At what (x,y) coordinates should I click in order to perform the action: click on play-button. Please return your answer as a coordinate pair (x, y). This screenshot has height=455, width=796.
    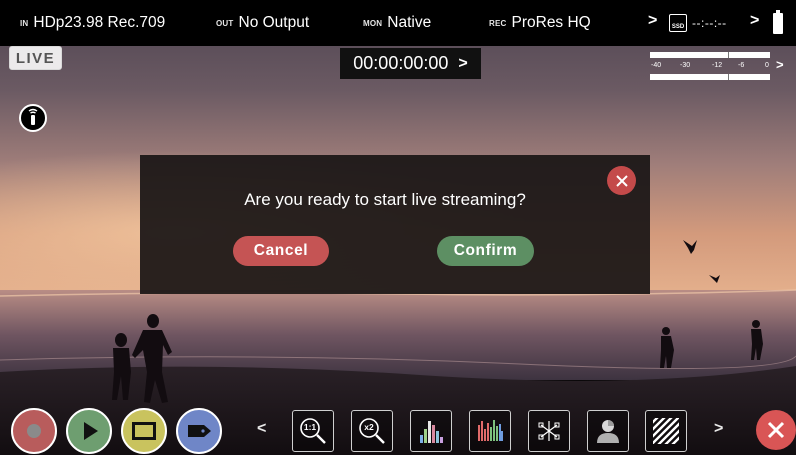
    Looking at the image, I should click on (89, 431).